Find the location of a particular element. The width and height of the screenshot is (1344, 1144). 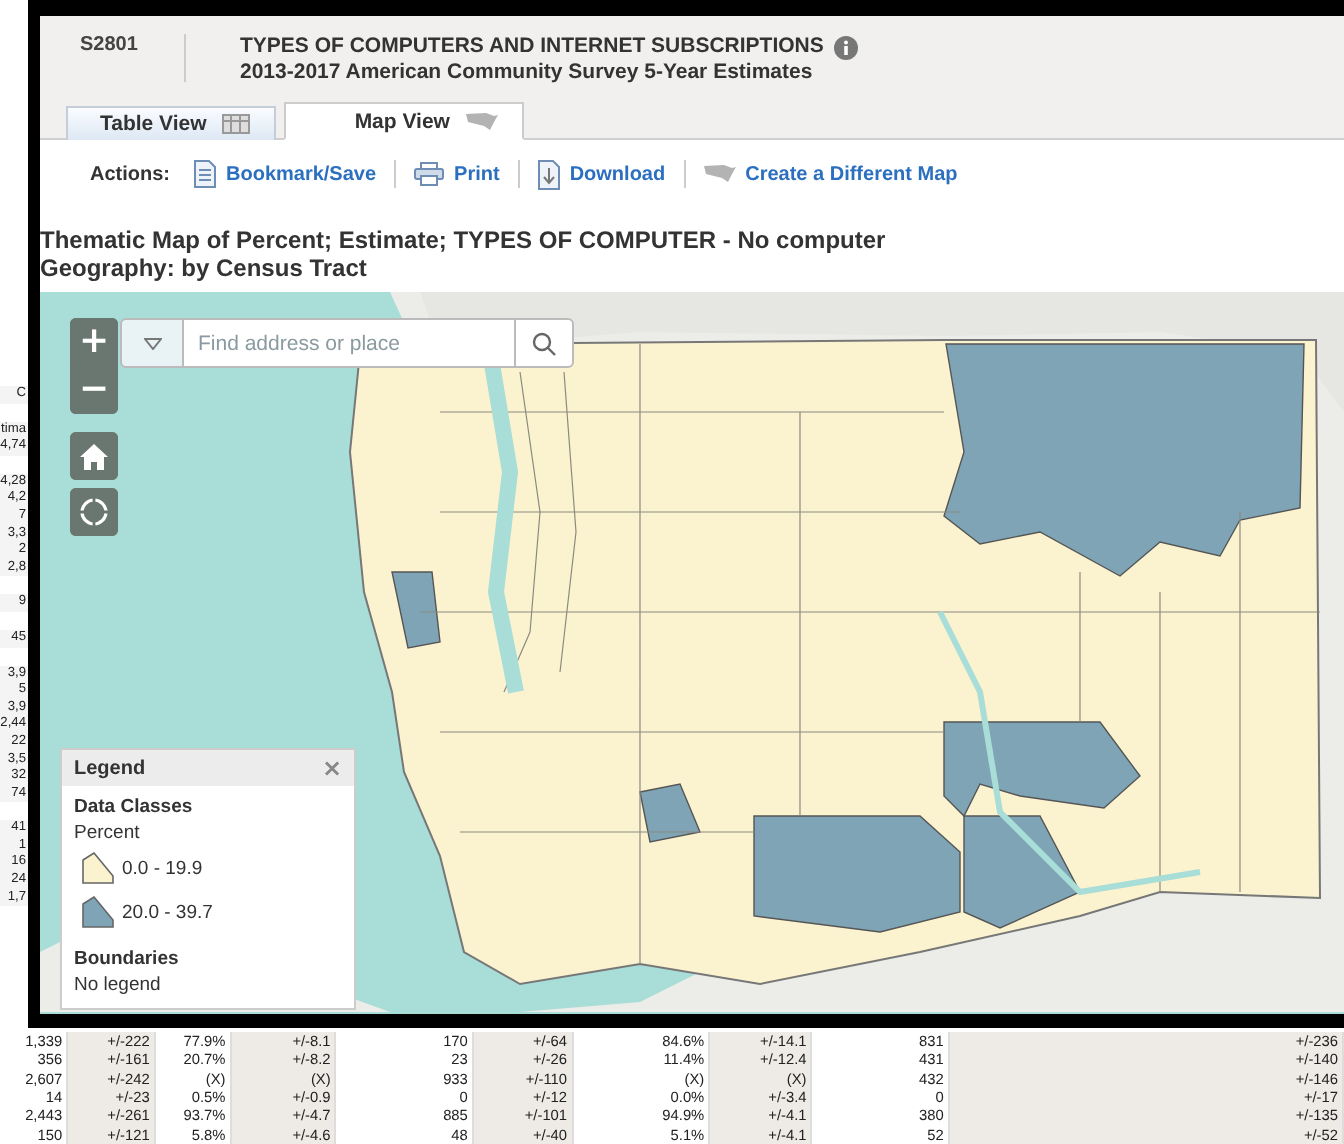

search-button is located at coordinates (544, 343).